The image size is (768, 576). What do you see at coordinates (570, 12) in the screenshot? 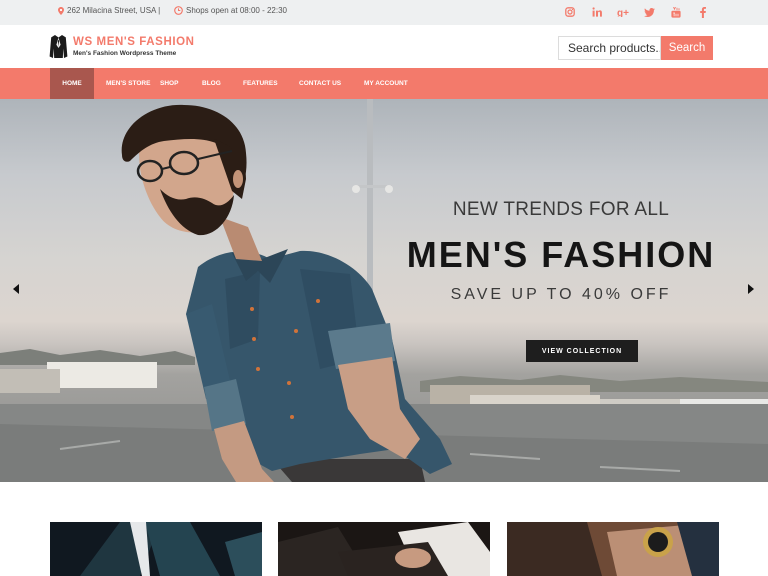
I see `instagram-icon` at bounding box center [570, 12].